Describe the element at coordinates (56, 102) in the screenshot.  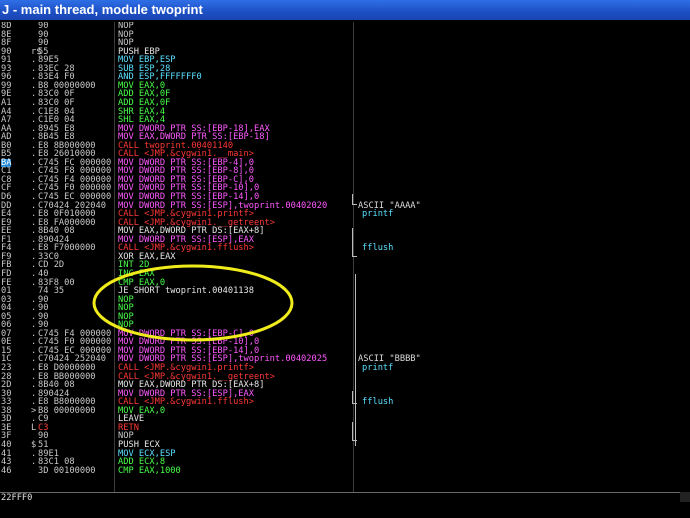
I see `row-hex: 83C0 0F` at that location.